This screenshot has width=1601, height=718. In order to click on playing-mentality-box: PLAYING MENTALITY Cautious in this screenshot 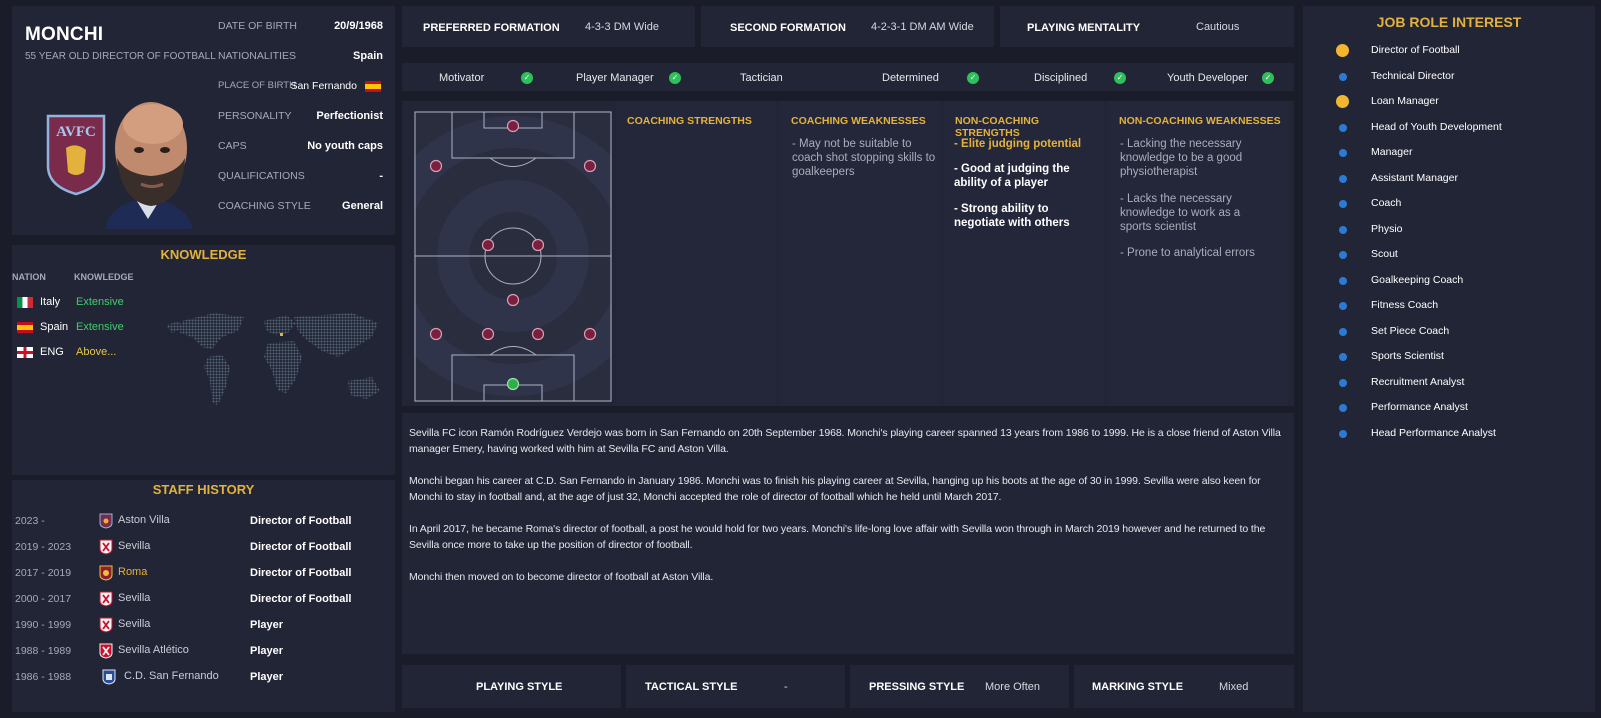, I will do `click(1147, 26)`.